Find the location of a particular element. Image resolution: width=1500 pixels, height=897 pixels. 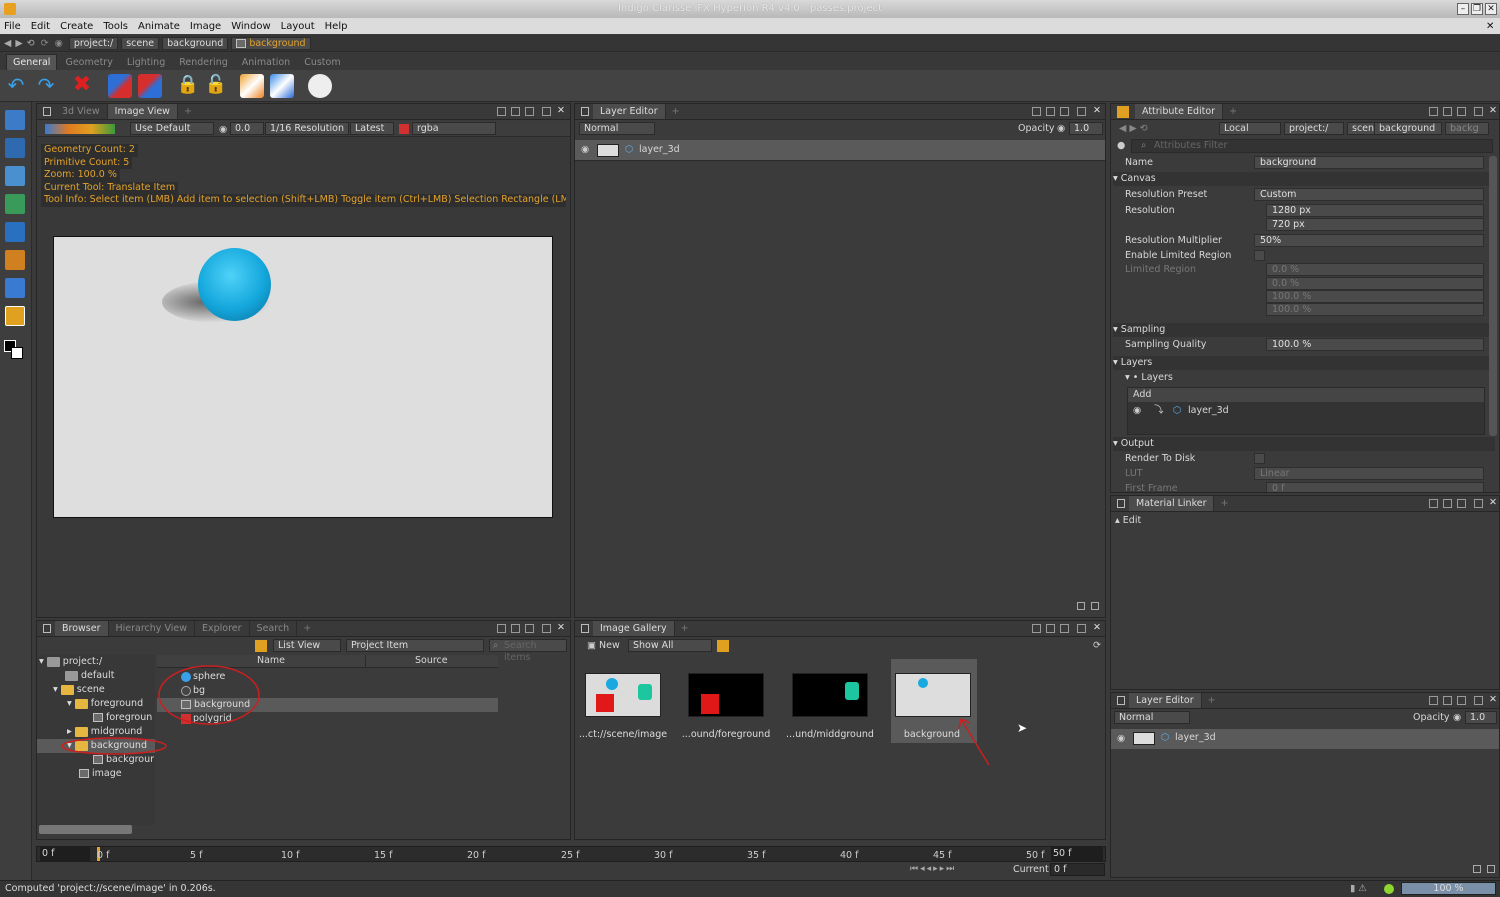

sampling-quality-field: 100.0 % is located at coordinates (1375, 344).